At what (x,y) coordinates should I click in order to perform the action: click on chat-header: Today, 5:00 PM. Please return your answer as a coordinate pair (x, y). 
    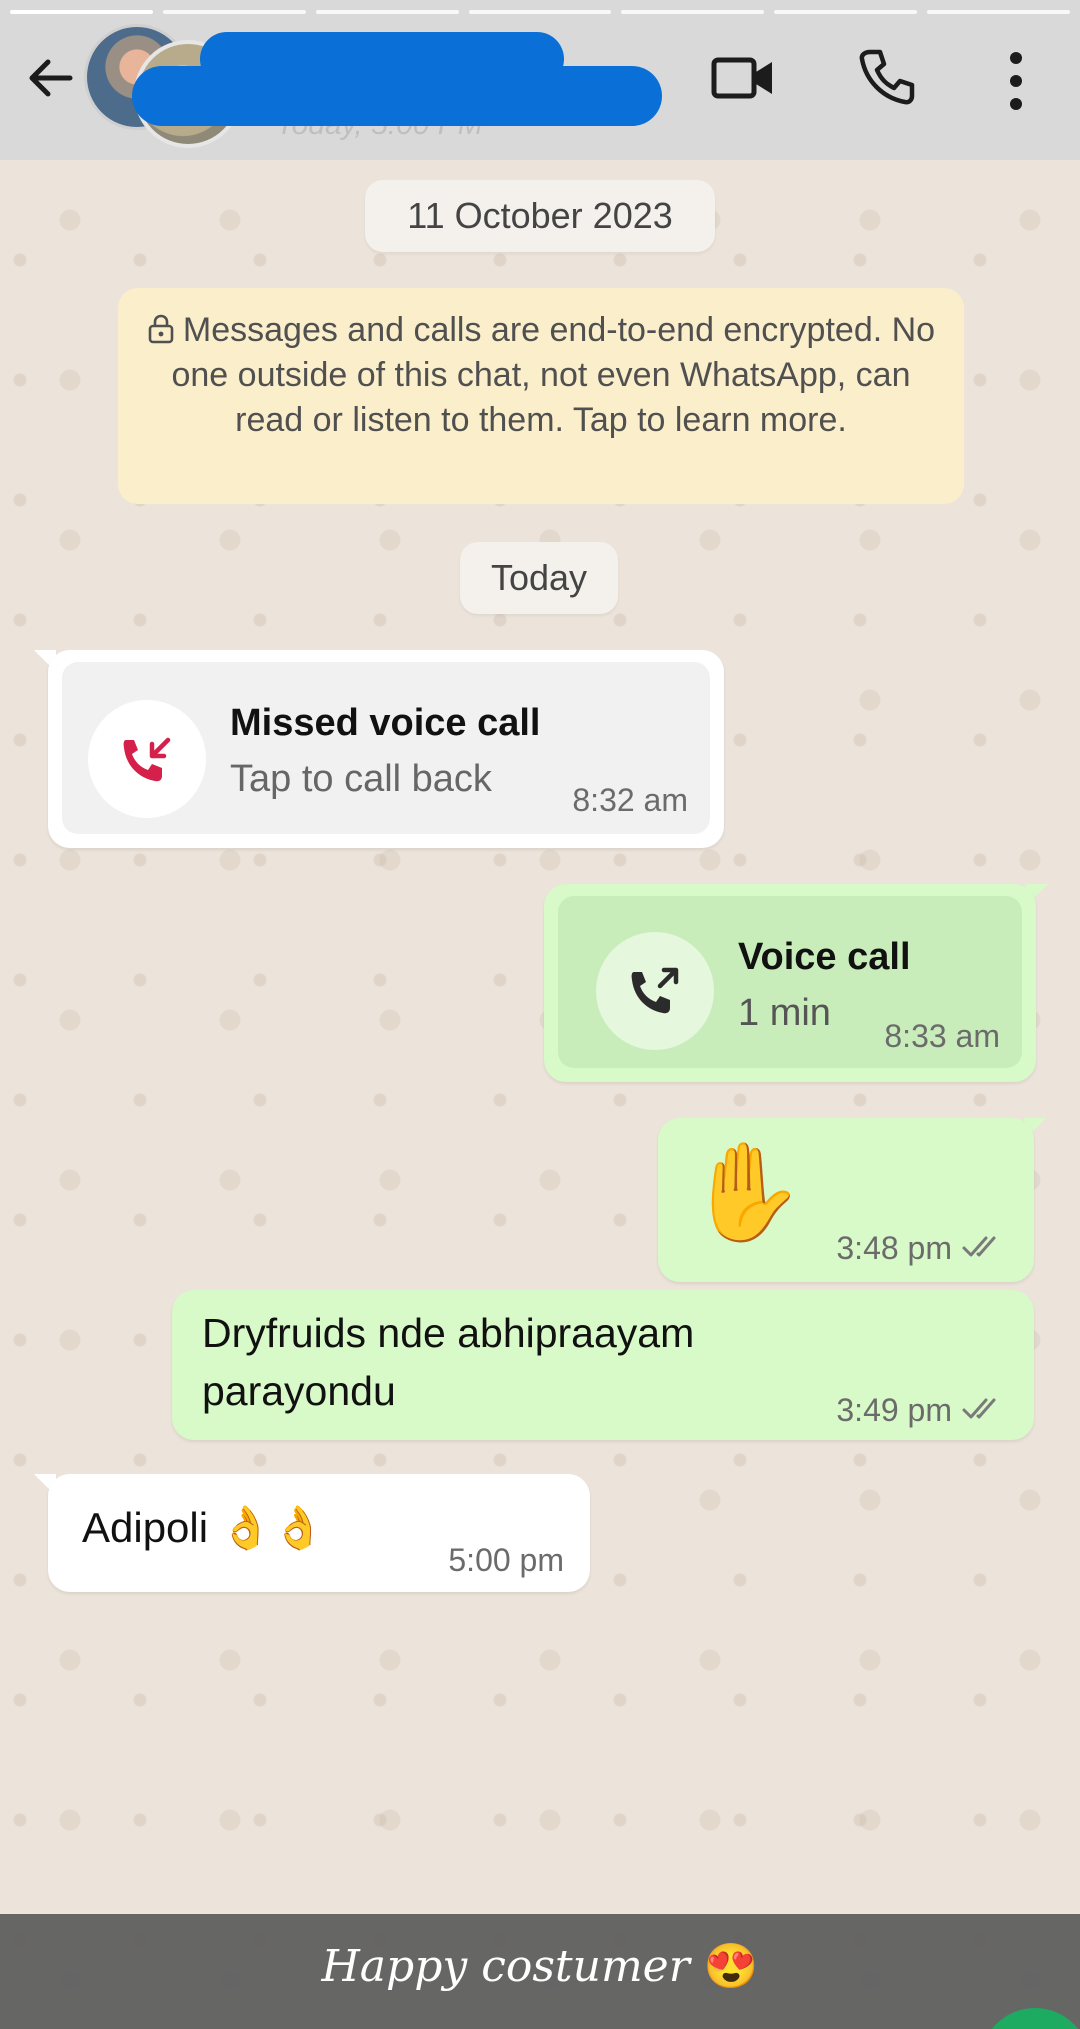
    Looking at the image, I should click on (540, 80).